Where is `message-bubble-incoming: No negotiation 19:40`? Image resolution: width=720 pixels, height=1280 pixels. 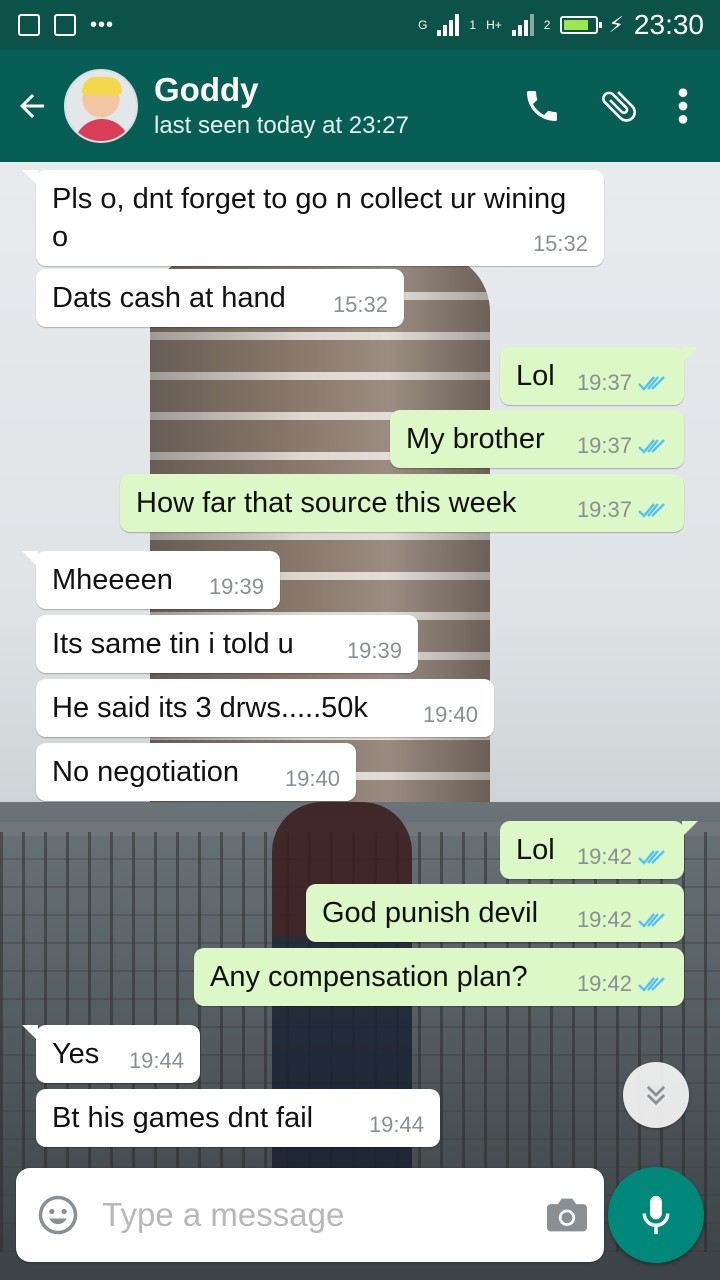
message-bubble-incoming: No negotiation 19:40 is located at coordinates (196, 772).